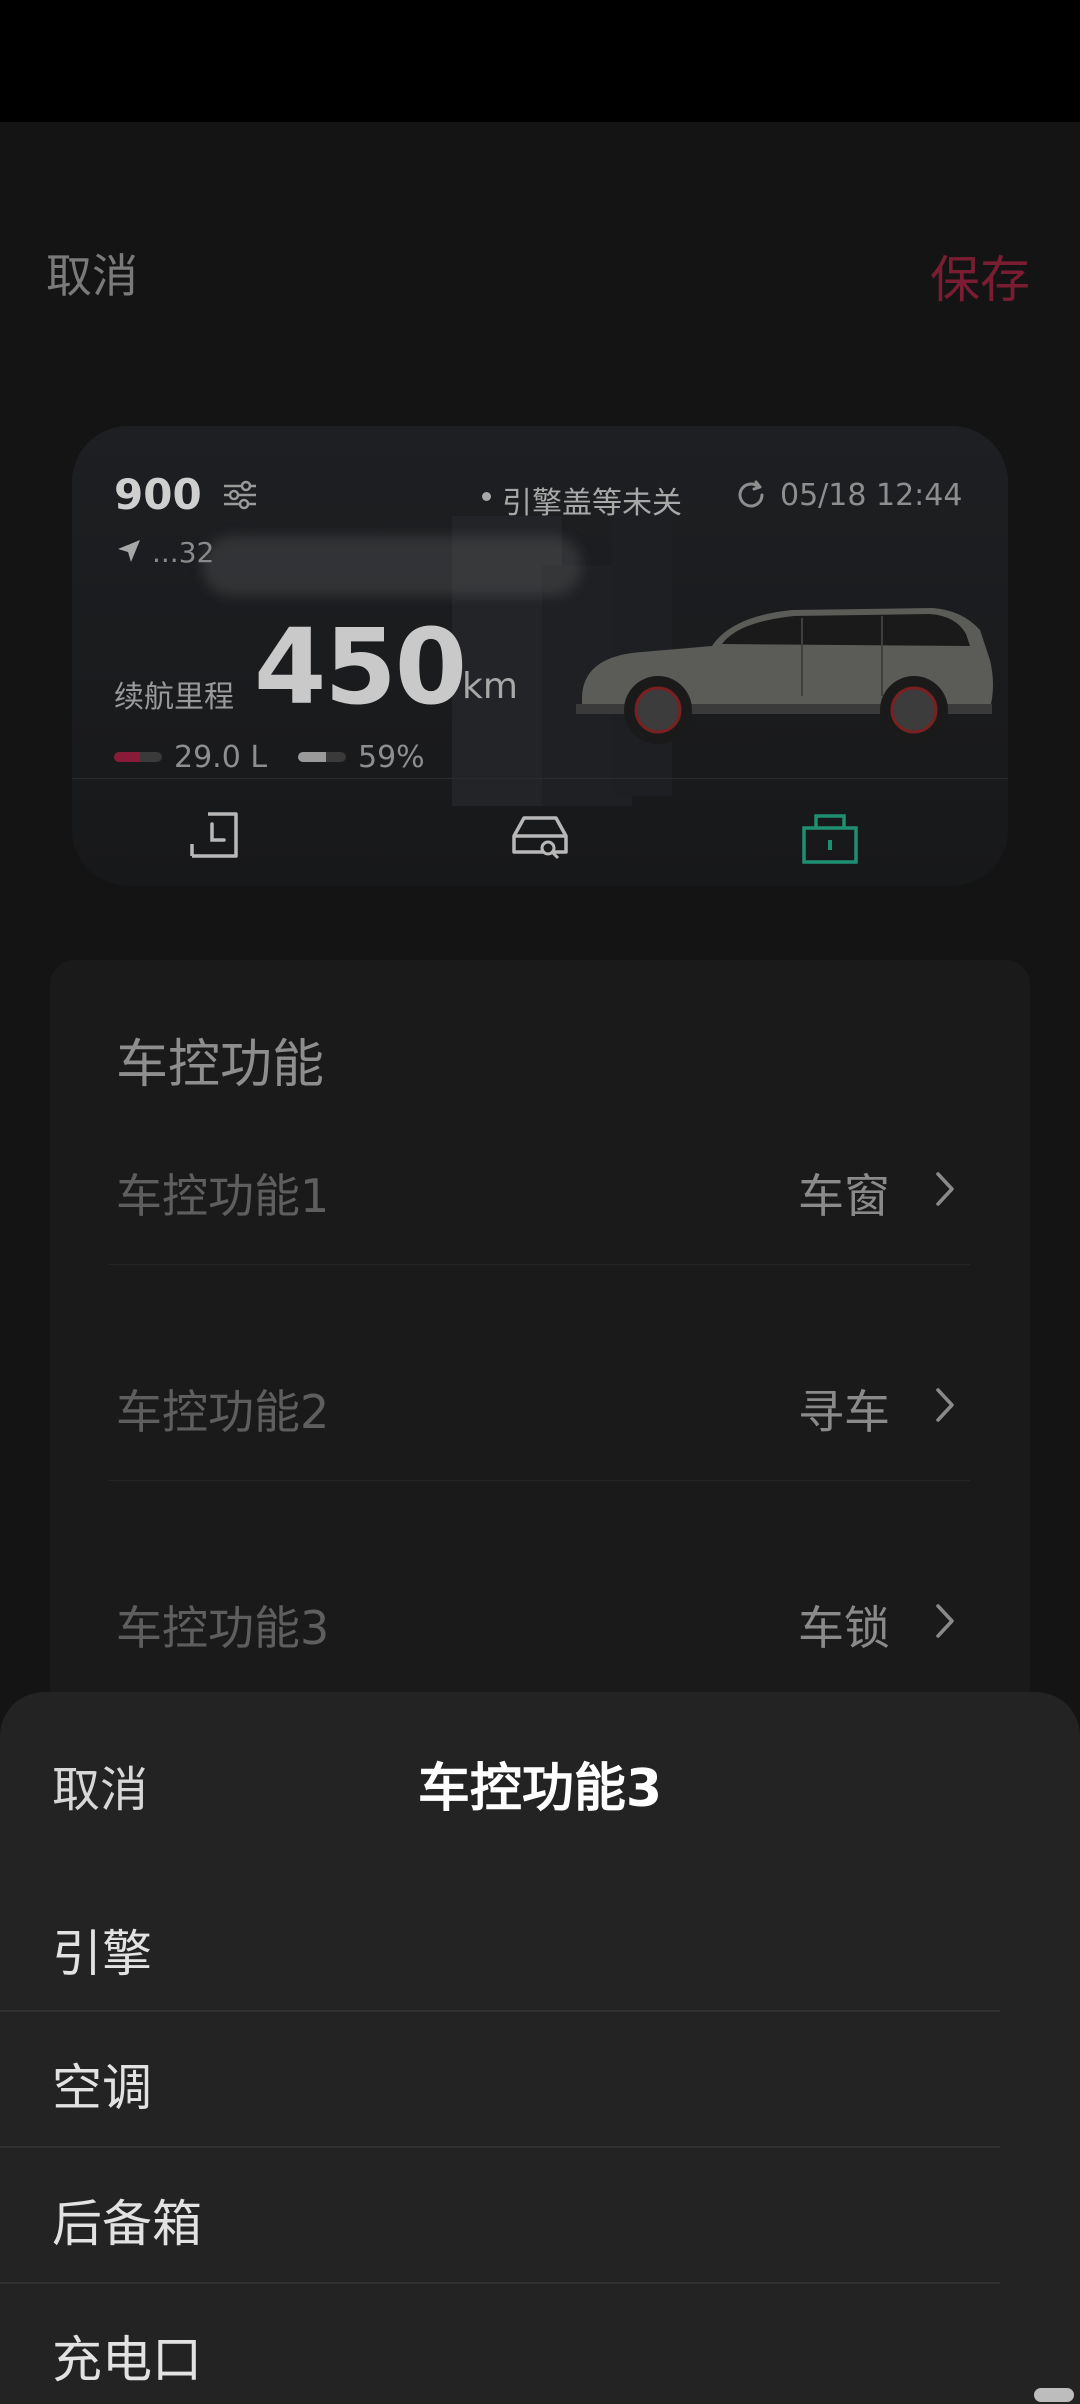  I want to click on battery-level-fill, so click(312, 757).